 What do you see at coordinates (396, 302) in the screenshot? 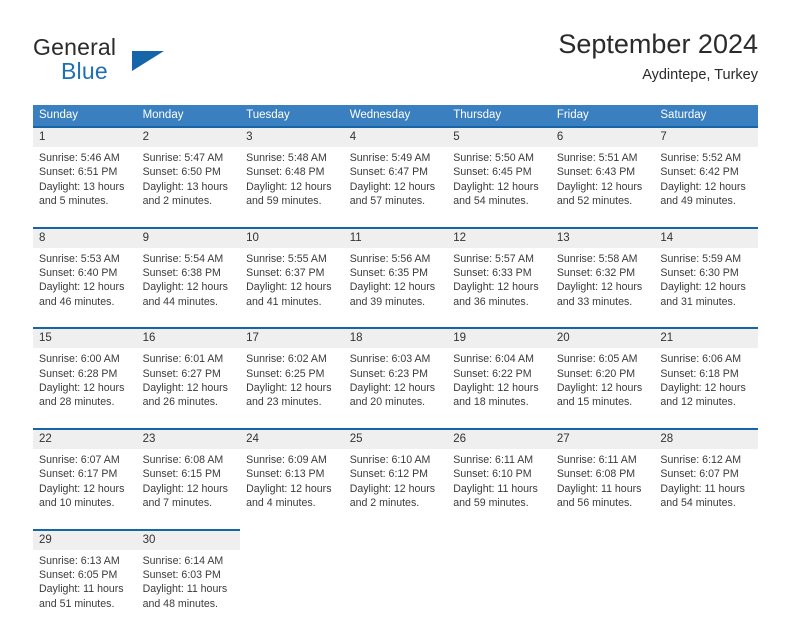
I see `daylight-duration-line2: and 39 minutes.` at bounding box center [396, 302].